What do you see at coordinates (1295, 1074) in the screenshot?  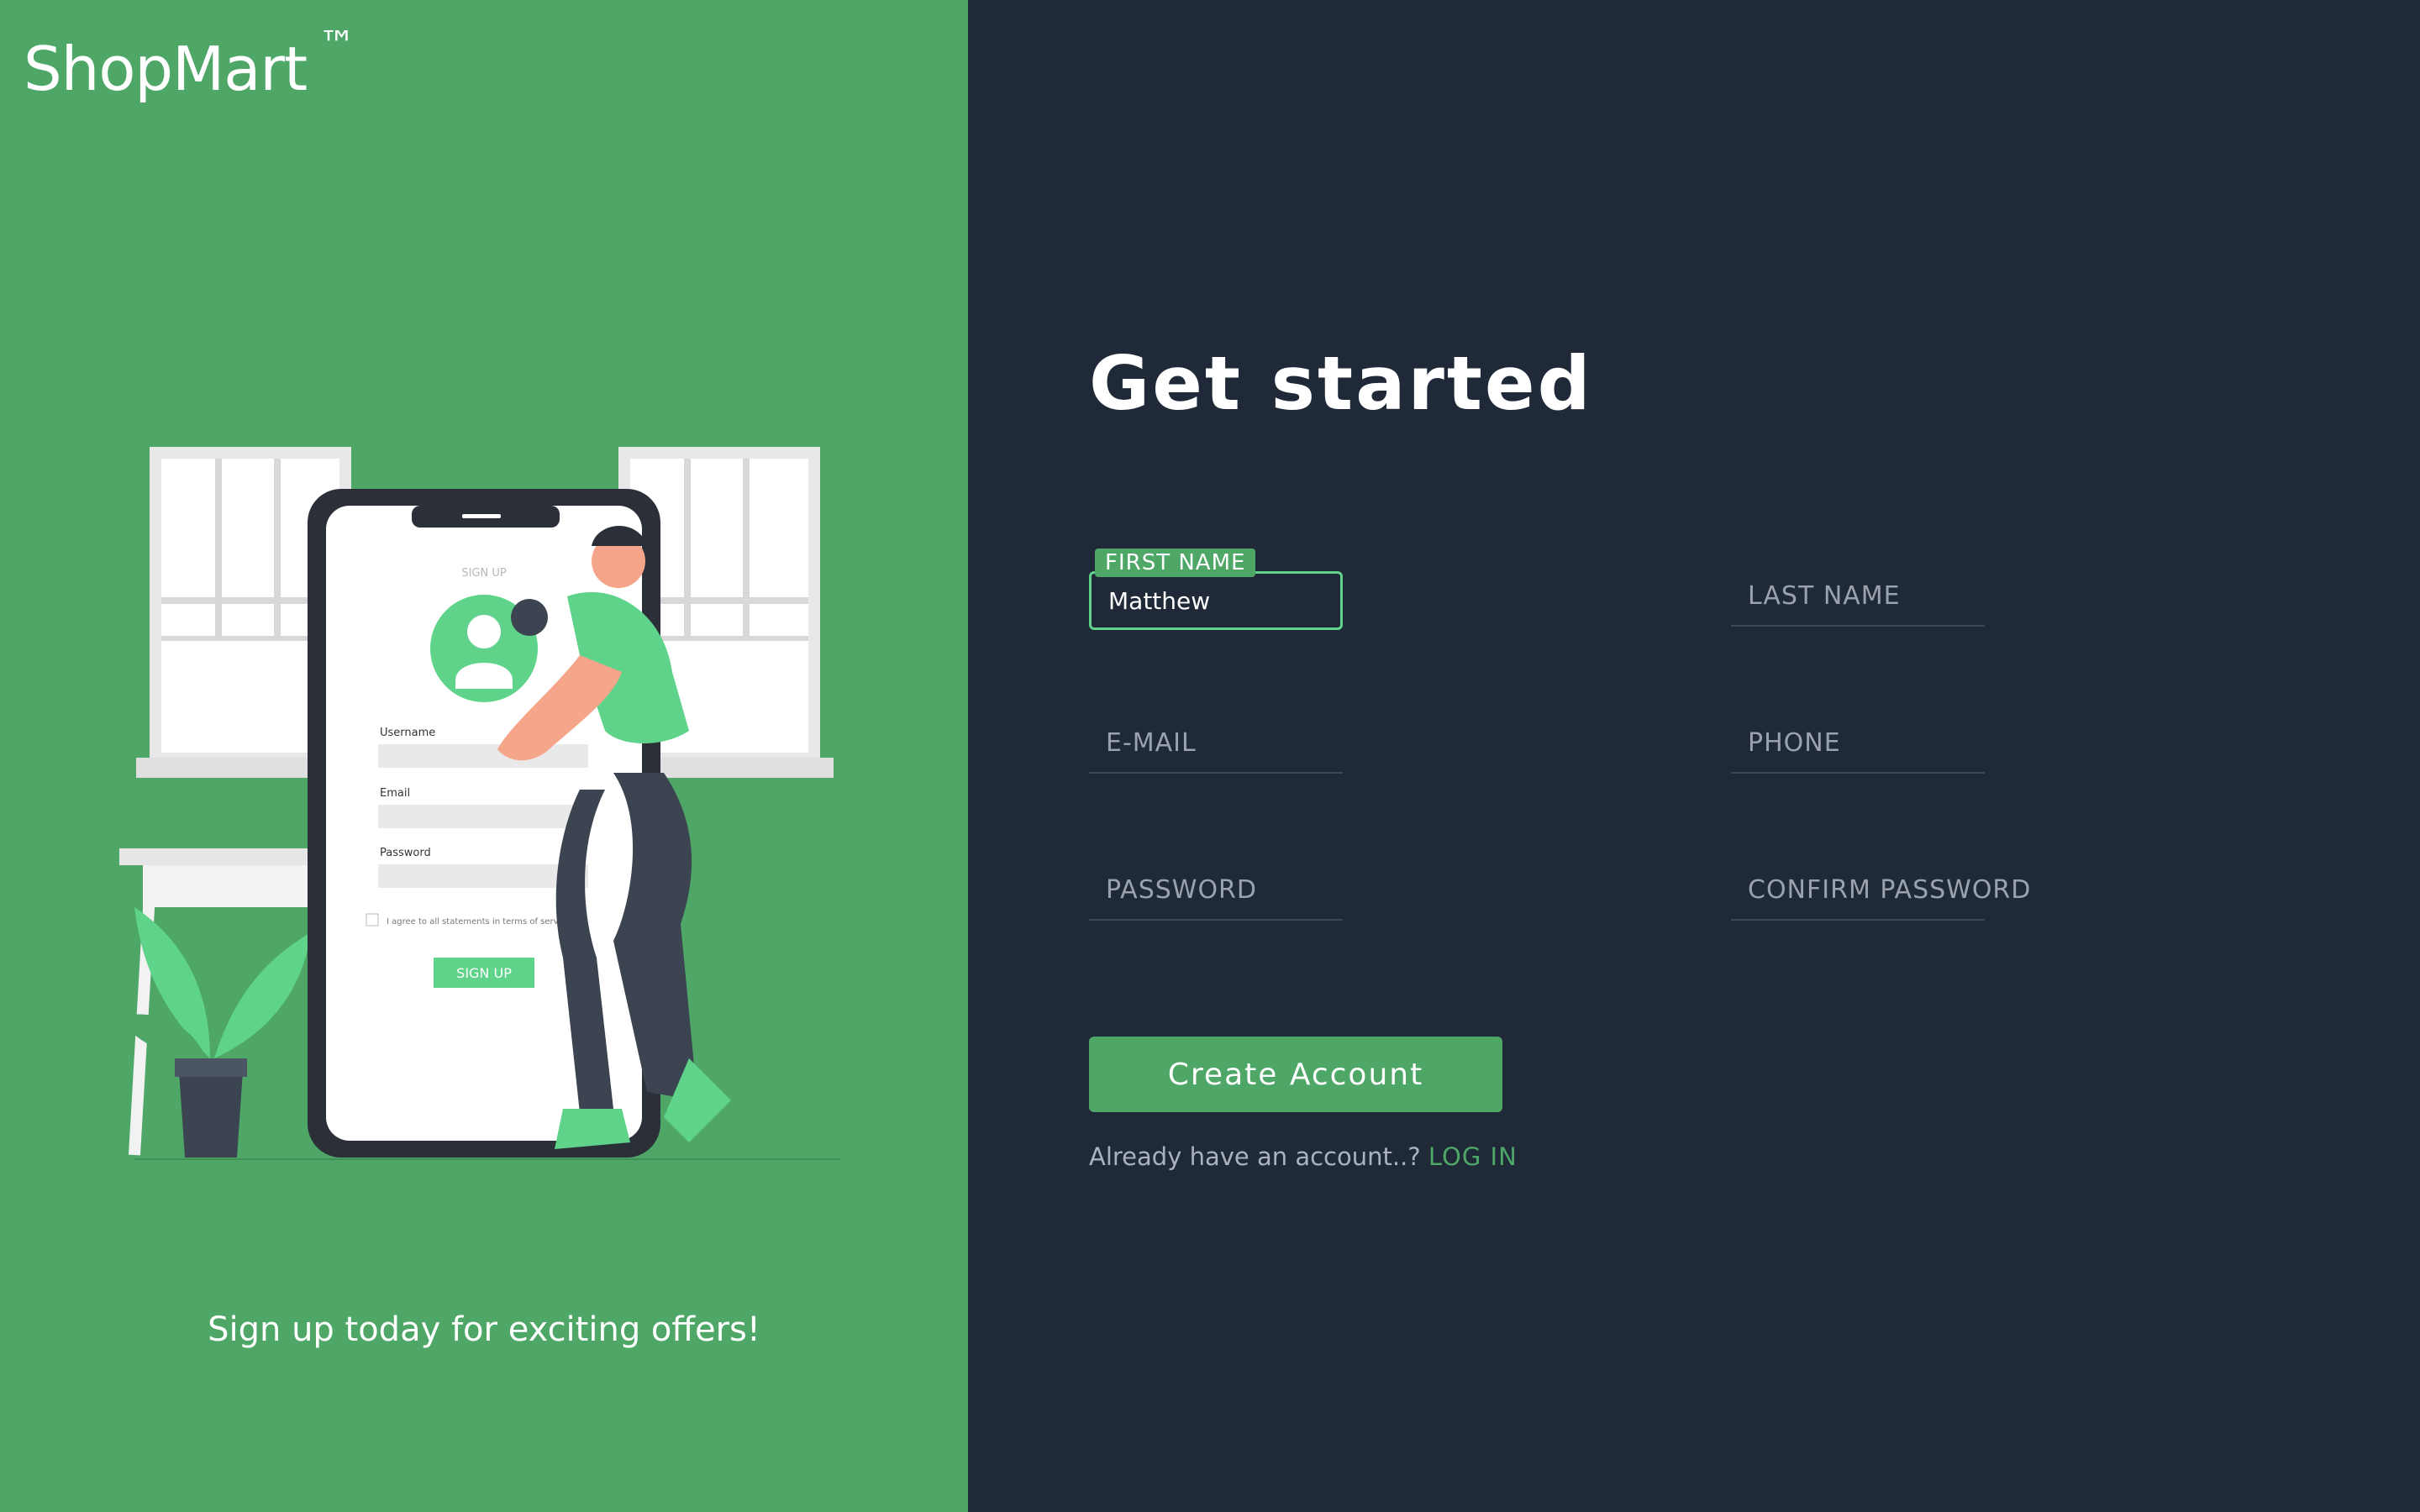 I see `create-account-button: Create Account` at bounding box center [1295, 1074].